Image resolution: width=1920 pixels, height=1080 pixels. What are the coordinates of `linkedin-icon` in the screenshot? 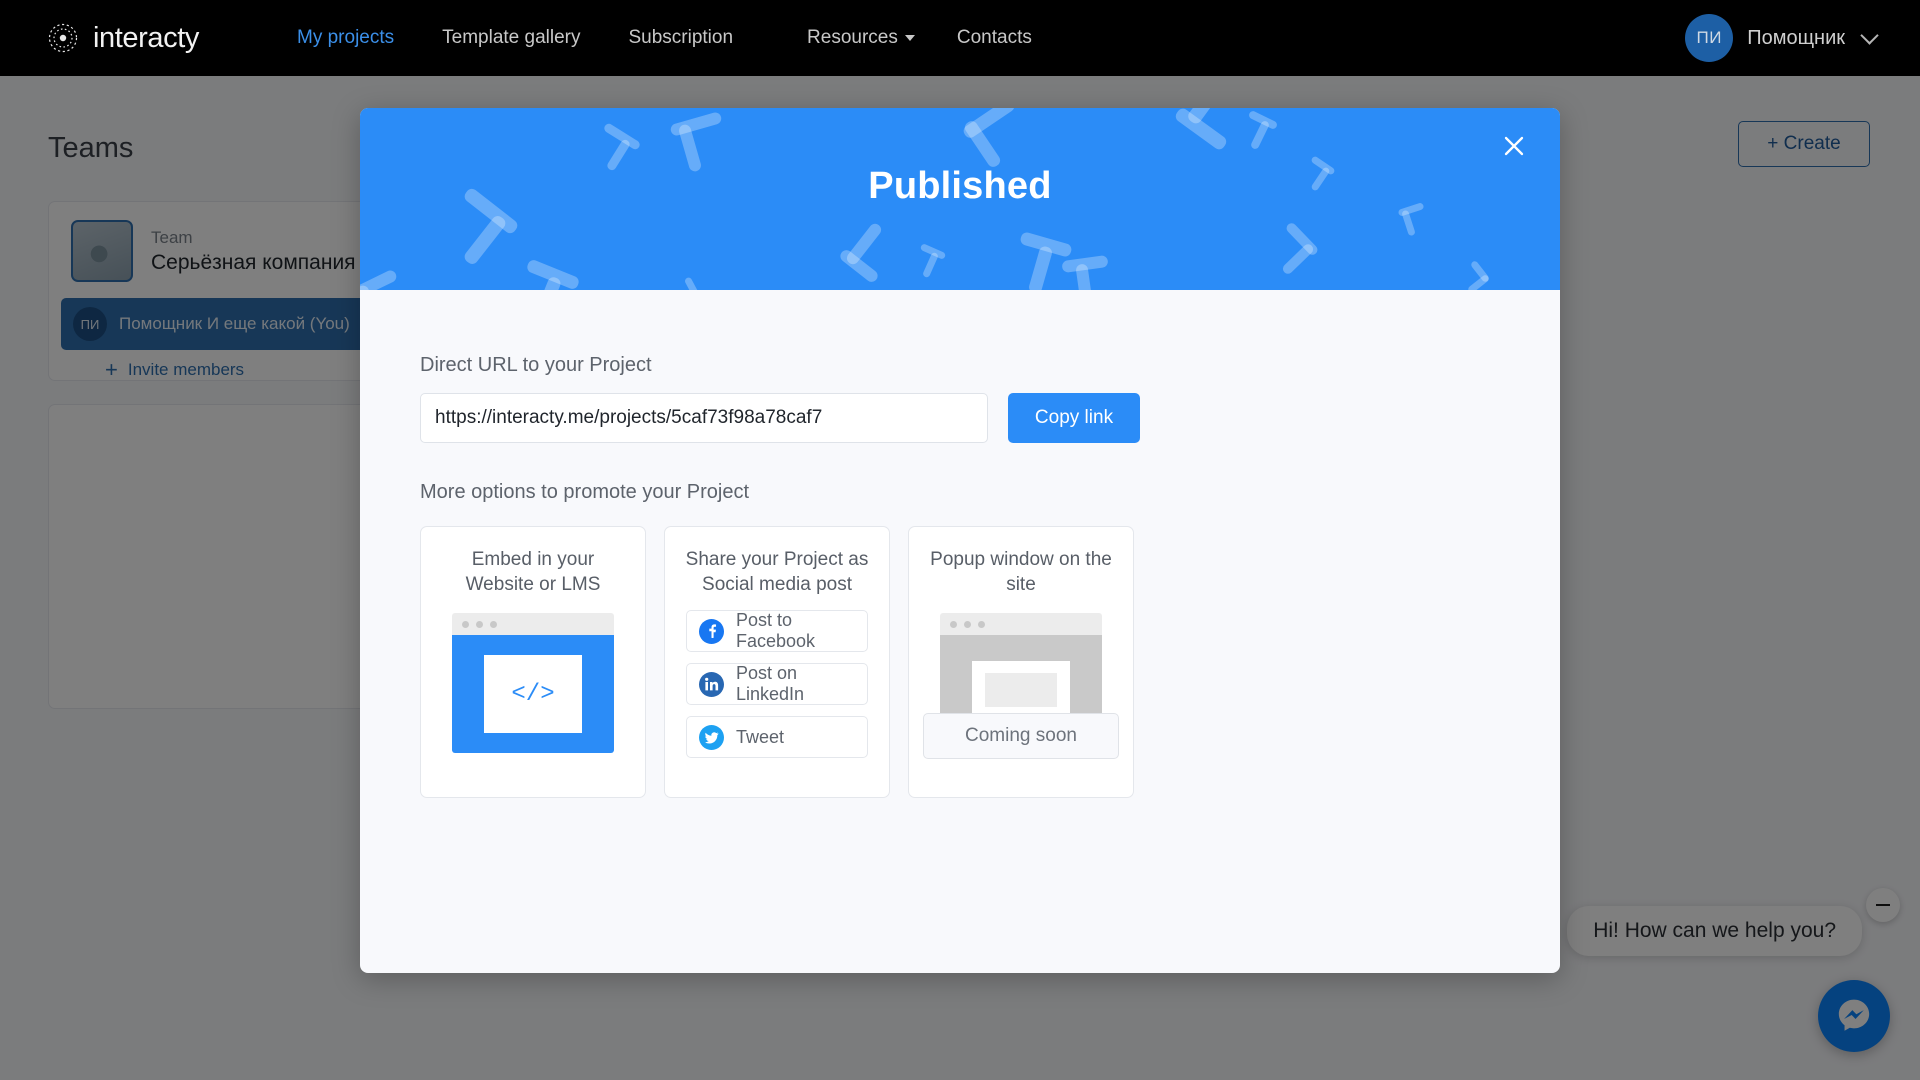 It's located at (711, 684).